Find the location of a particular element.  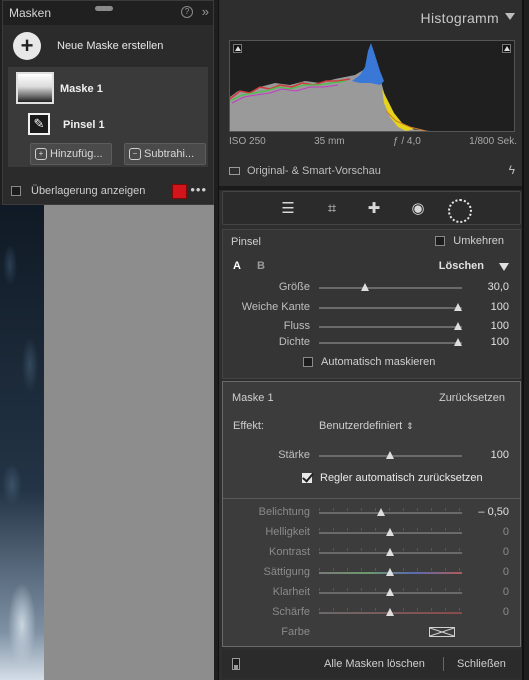

invert-label: Umkehren is located at coordinates (478, 241).